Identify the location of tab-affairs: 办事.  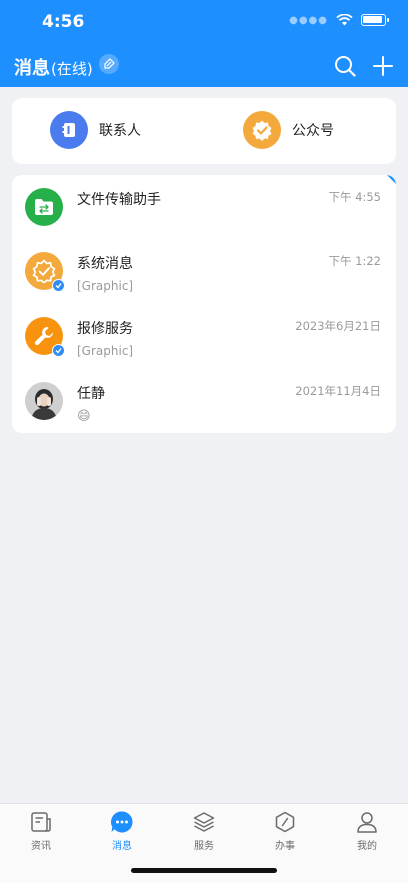
(285, 831).